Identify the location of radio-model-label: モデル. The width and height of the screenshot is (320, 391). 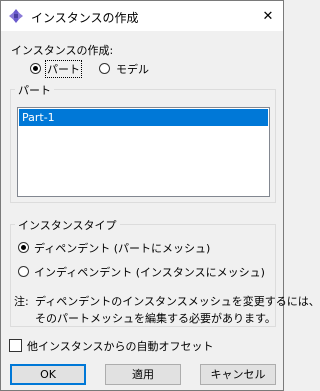
(132, 69).